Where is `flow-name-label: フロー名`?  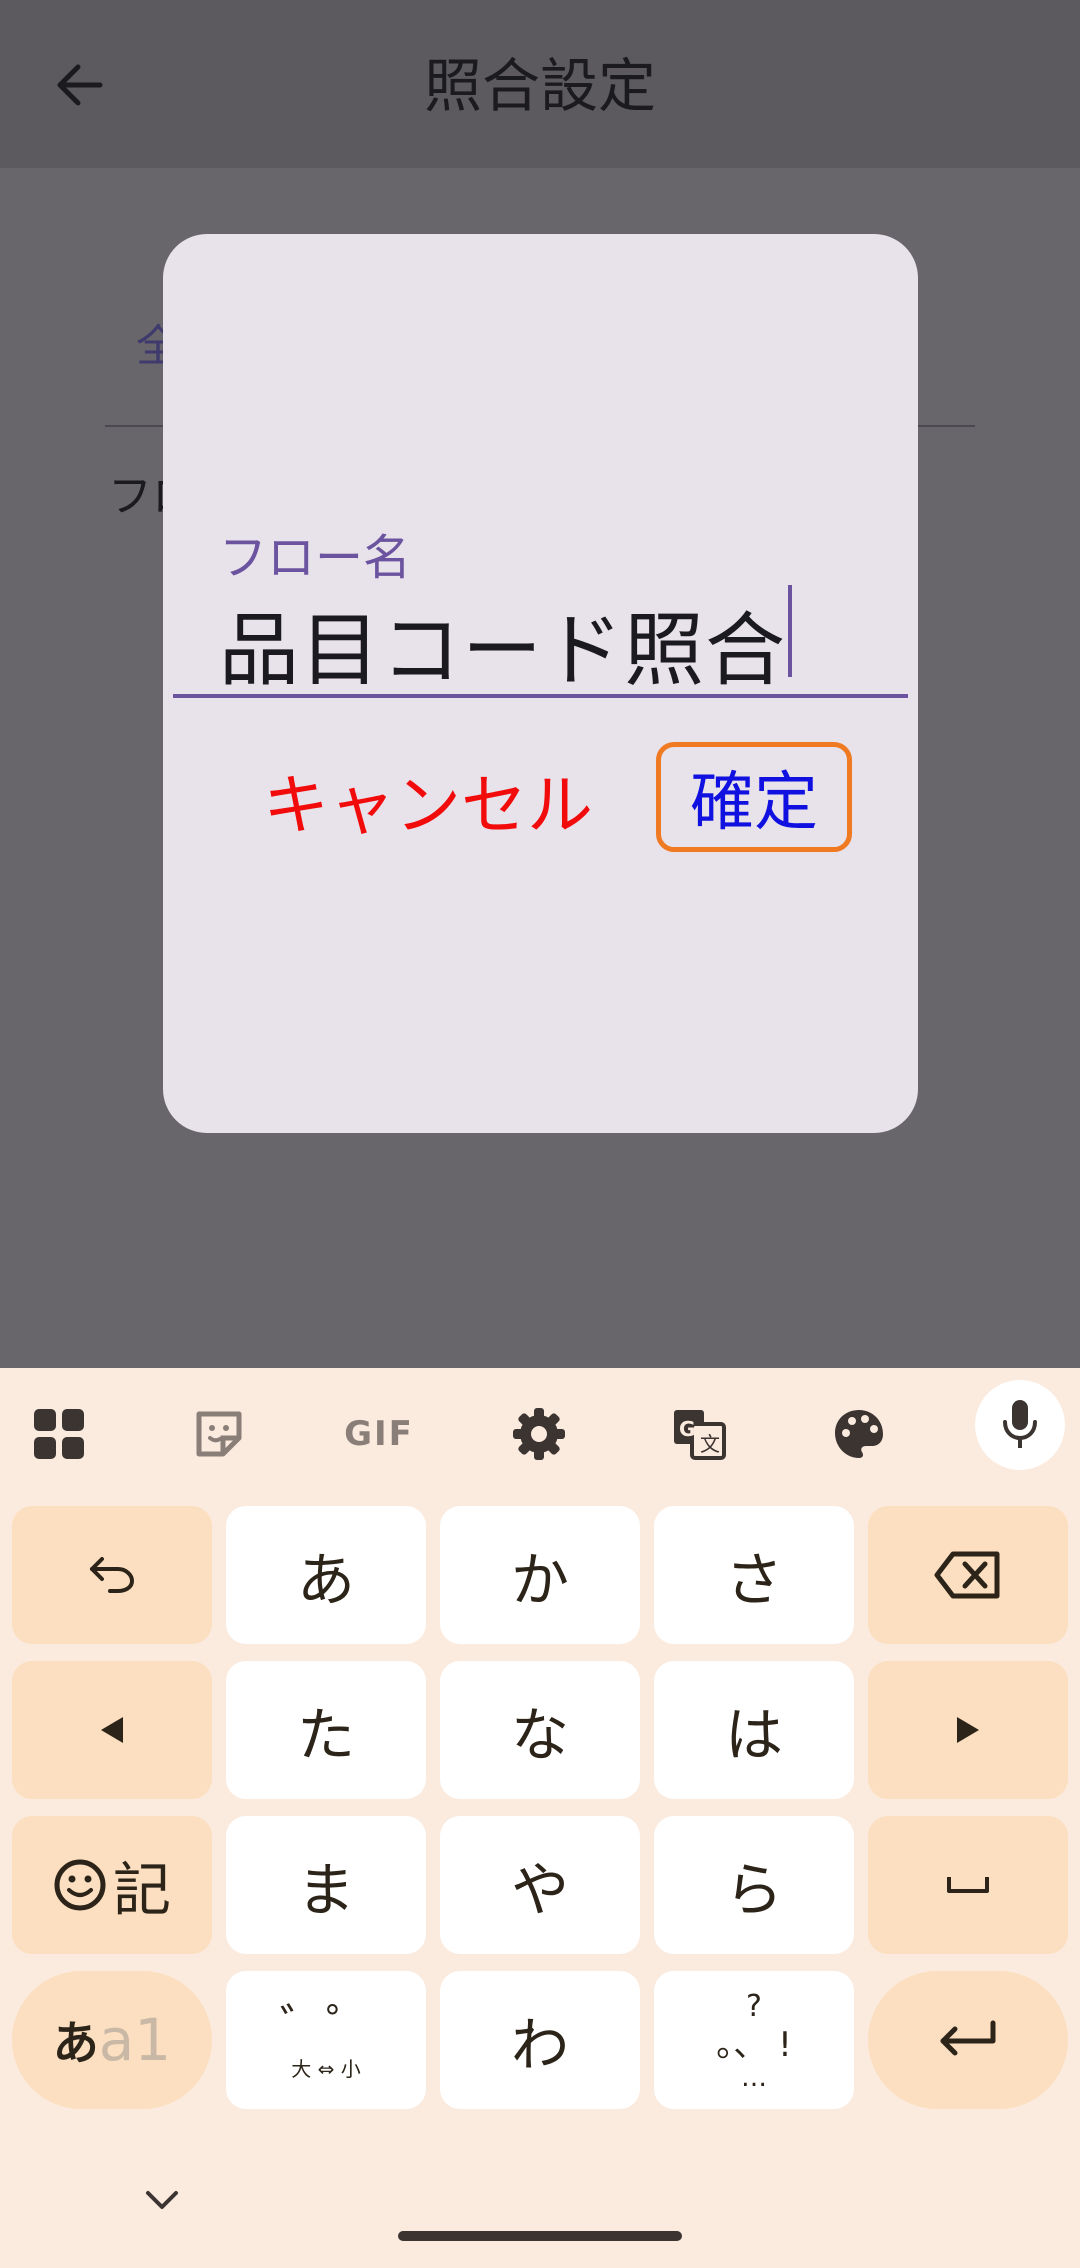 flow-name-label: フロー名 is located at coordinates (315, 558).